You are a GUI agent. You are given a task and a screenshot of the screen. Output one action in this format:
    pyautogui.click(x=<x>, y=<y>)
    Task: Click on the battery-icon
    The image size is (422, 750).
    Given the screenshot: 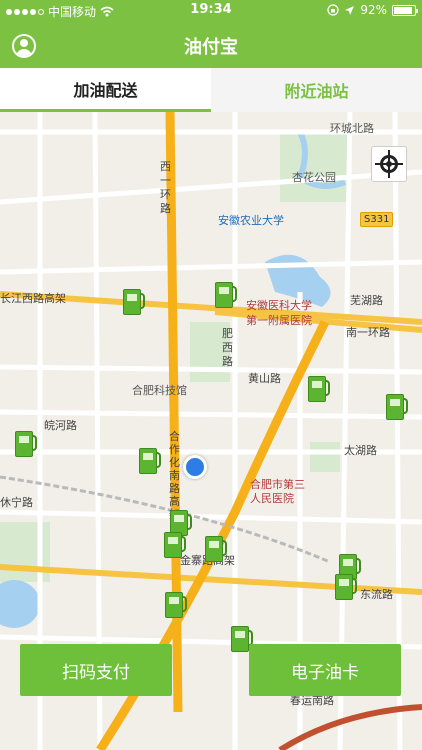 What is the action you would take?
    pyautogui.click(x=405, y=10)
    